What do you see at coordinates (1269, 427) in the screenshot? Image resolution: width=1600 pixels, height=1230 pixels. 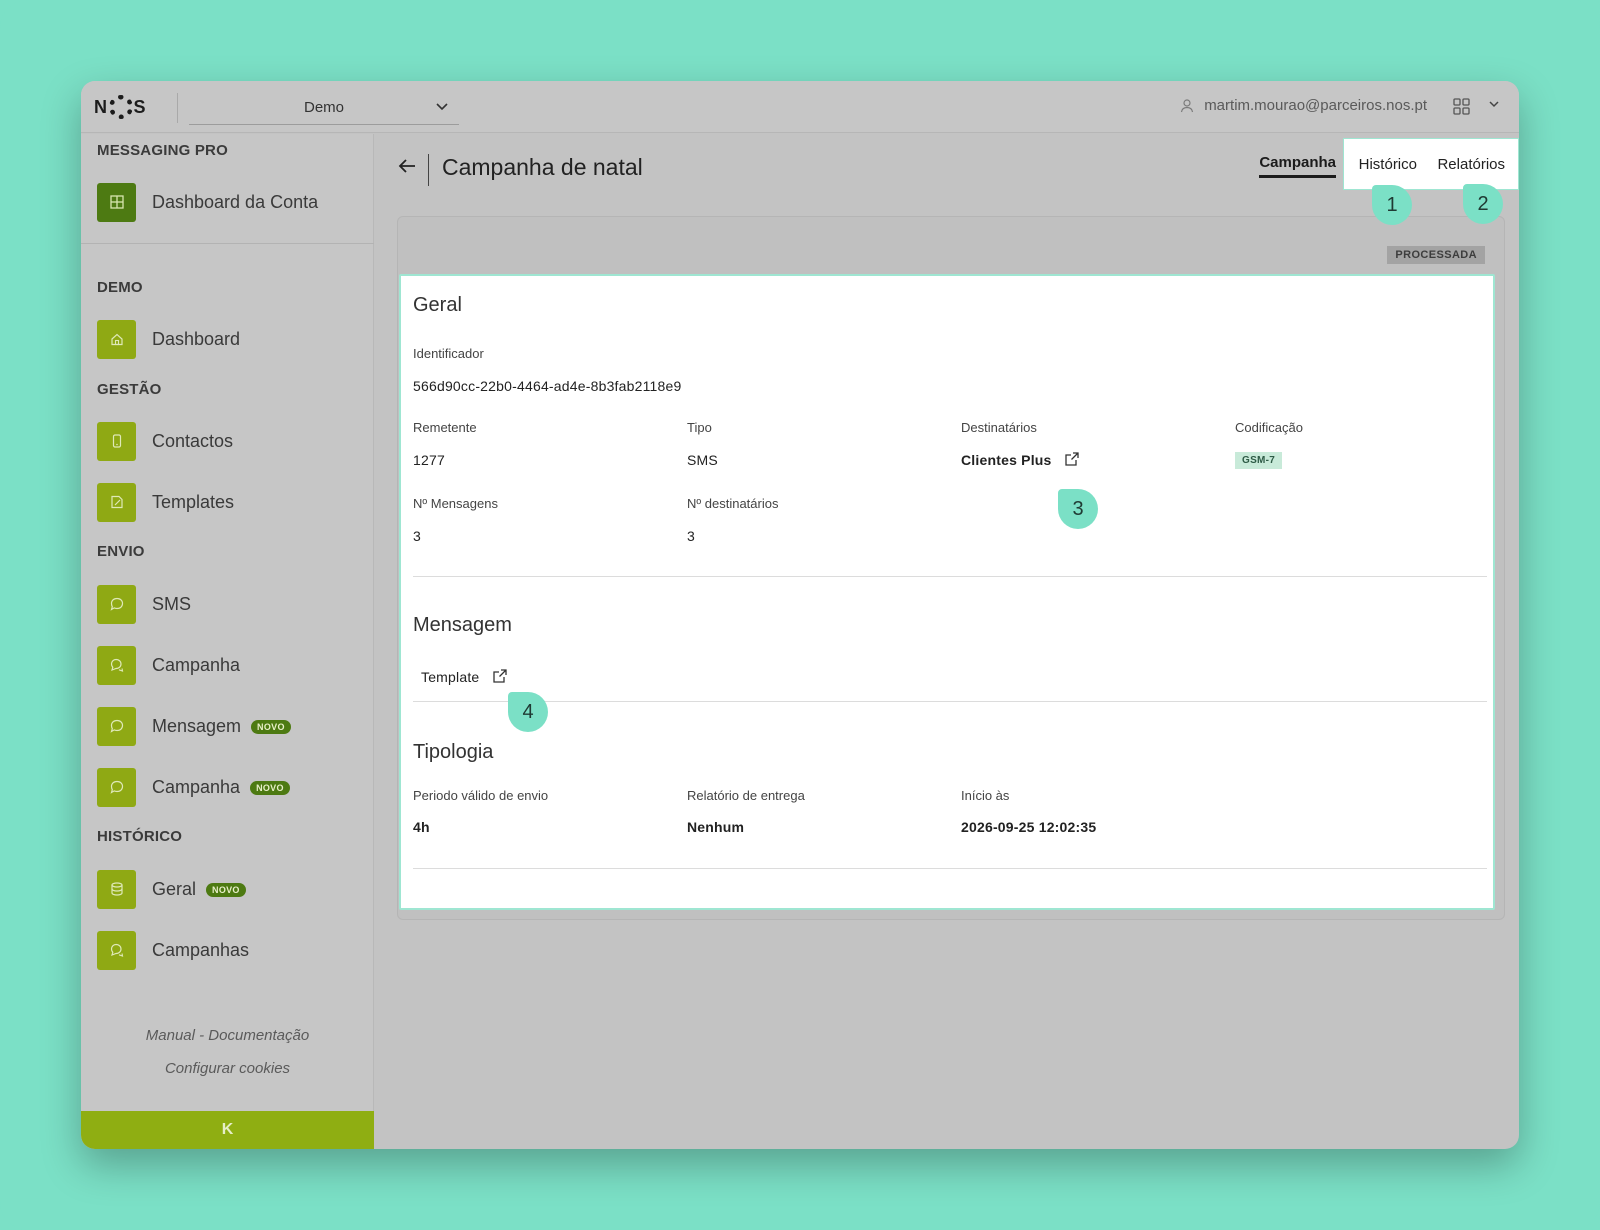 I see `codificacao-label: Codificação` at bounding box center [1269, 427].